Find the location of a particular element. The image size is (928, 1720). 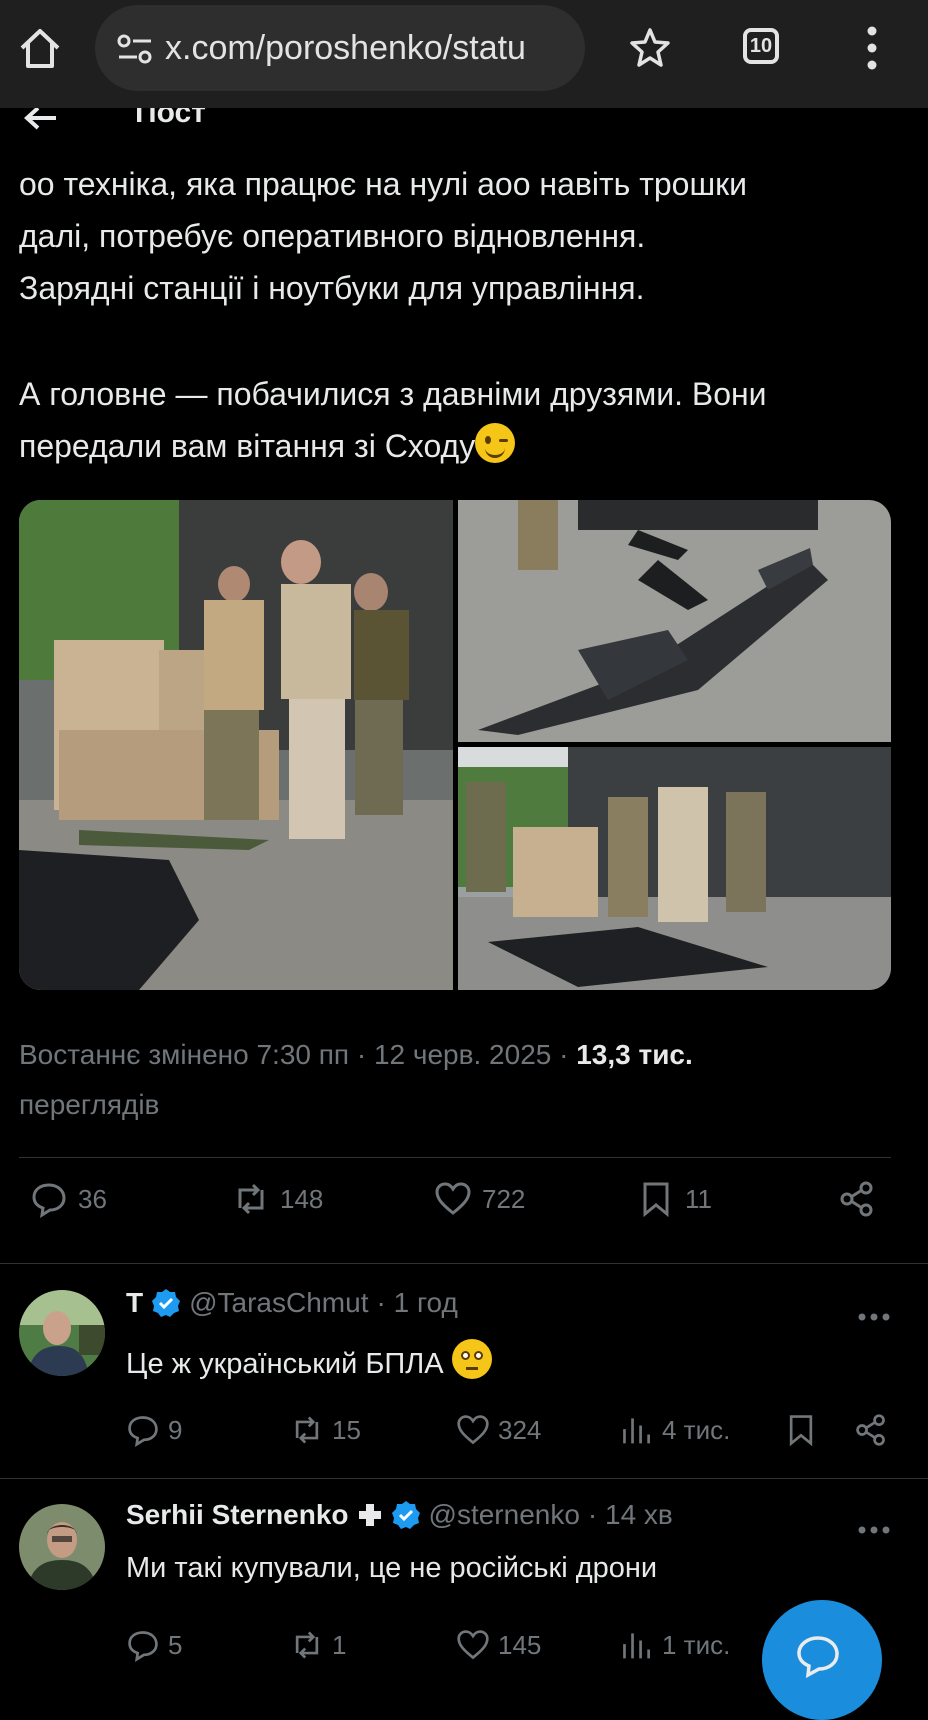

medical-cross-icon is located at coordinates (369, 1515).